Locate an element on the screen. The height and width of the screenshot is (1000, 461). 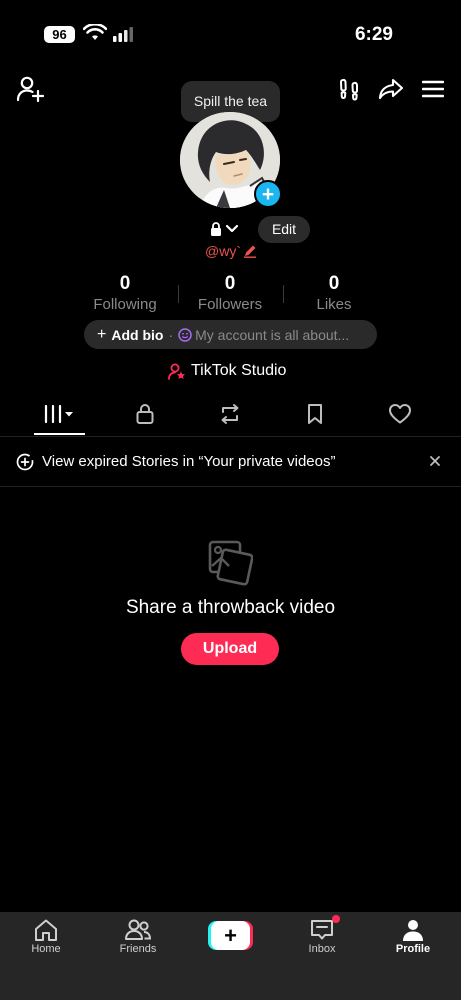
add-person-icon is located at coordinates (30, 89).